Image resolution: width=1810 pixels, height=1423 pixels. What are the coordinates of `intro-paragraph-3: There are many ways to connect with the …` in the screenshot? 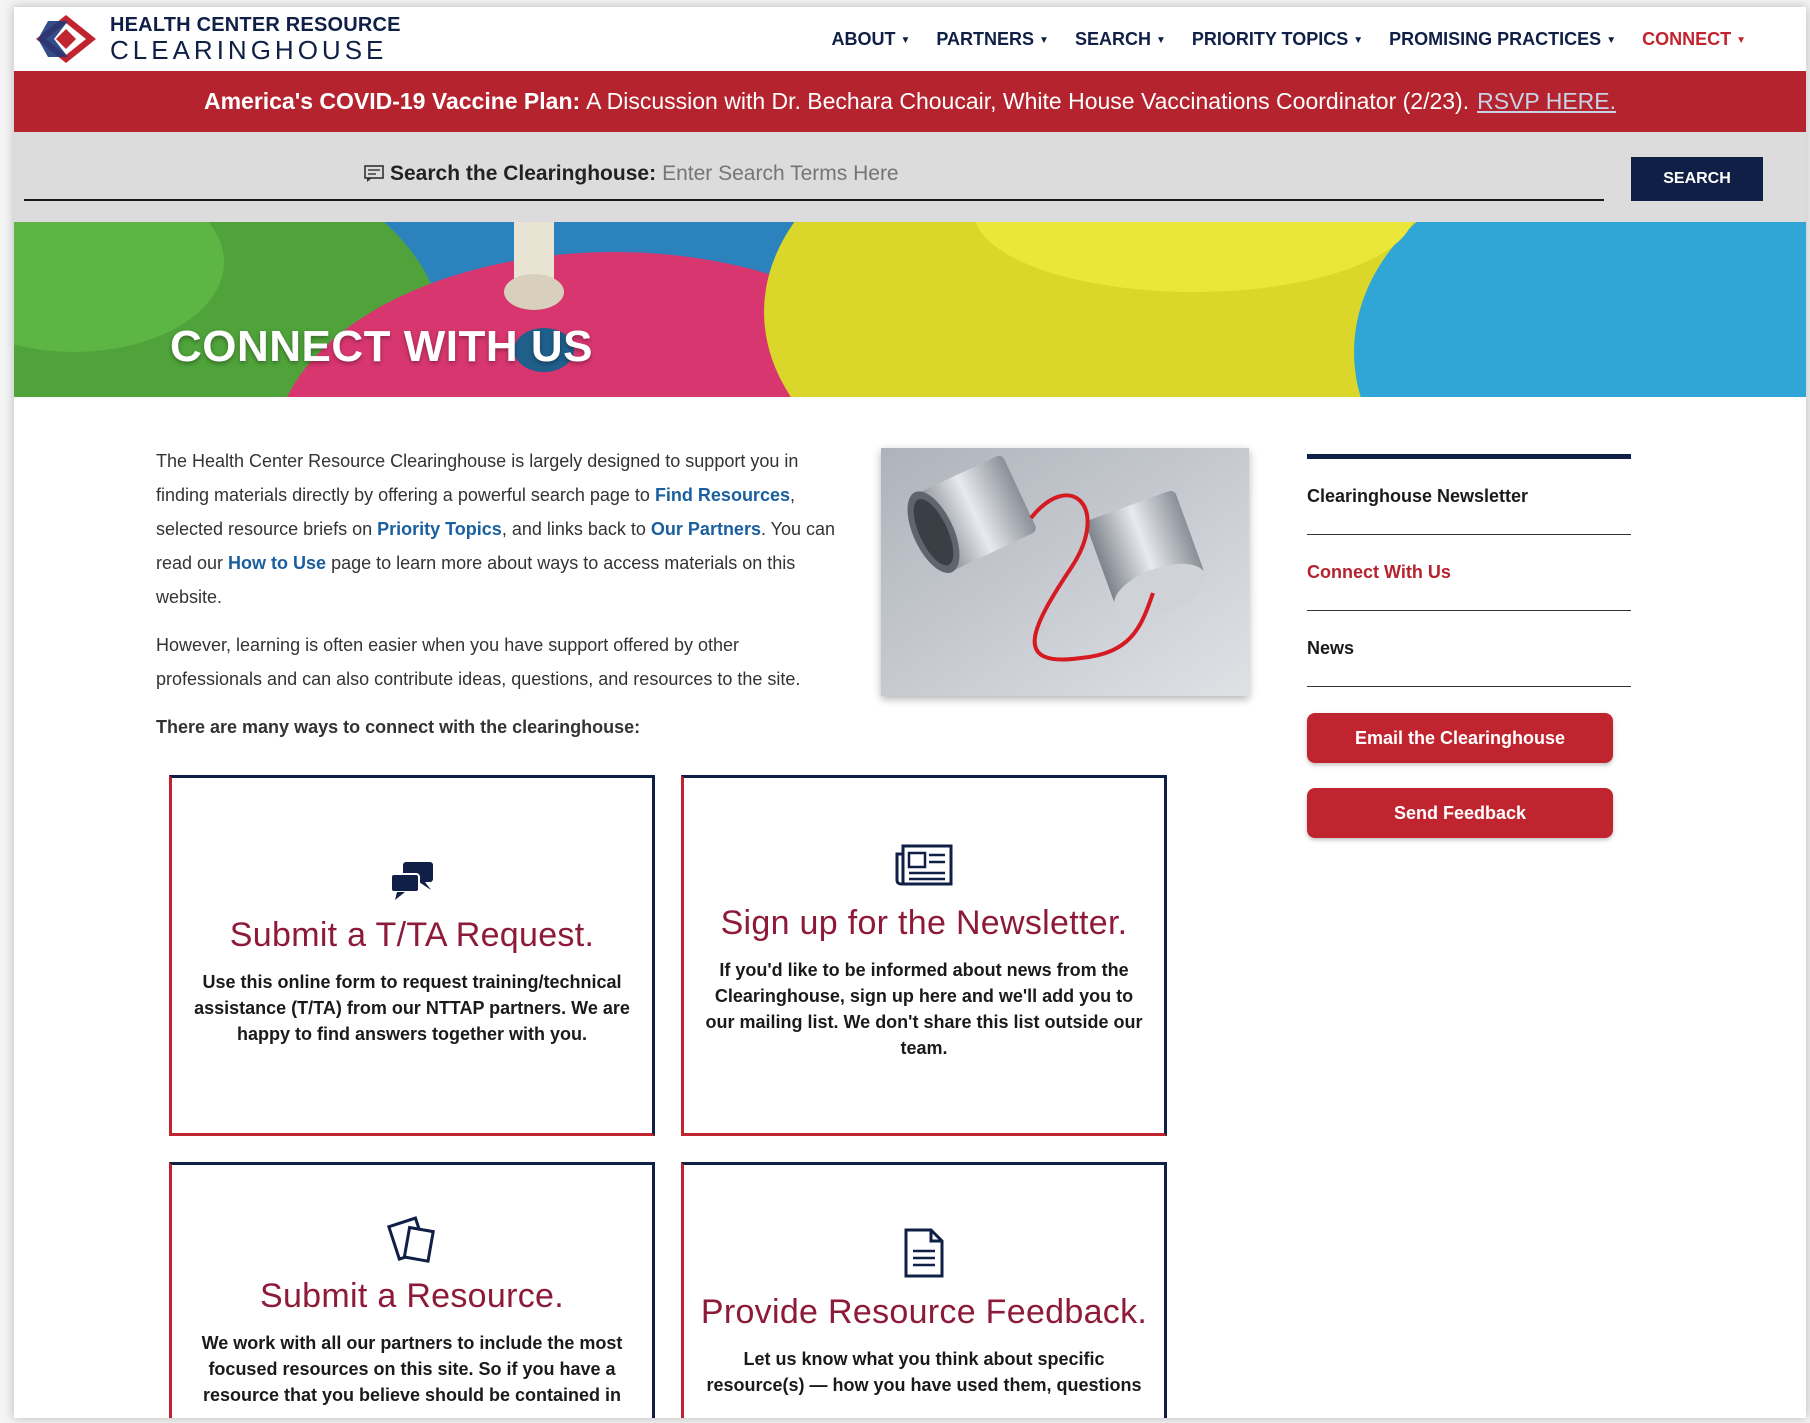 It's located at (398, 727).